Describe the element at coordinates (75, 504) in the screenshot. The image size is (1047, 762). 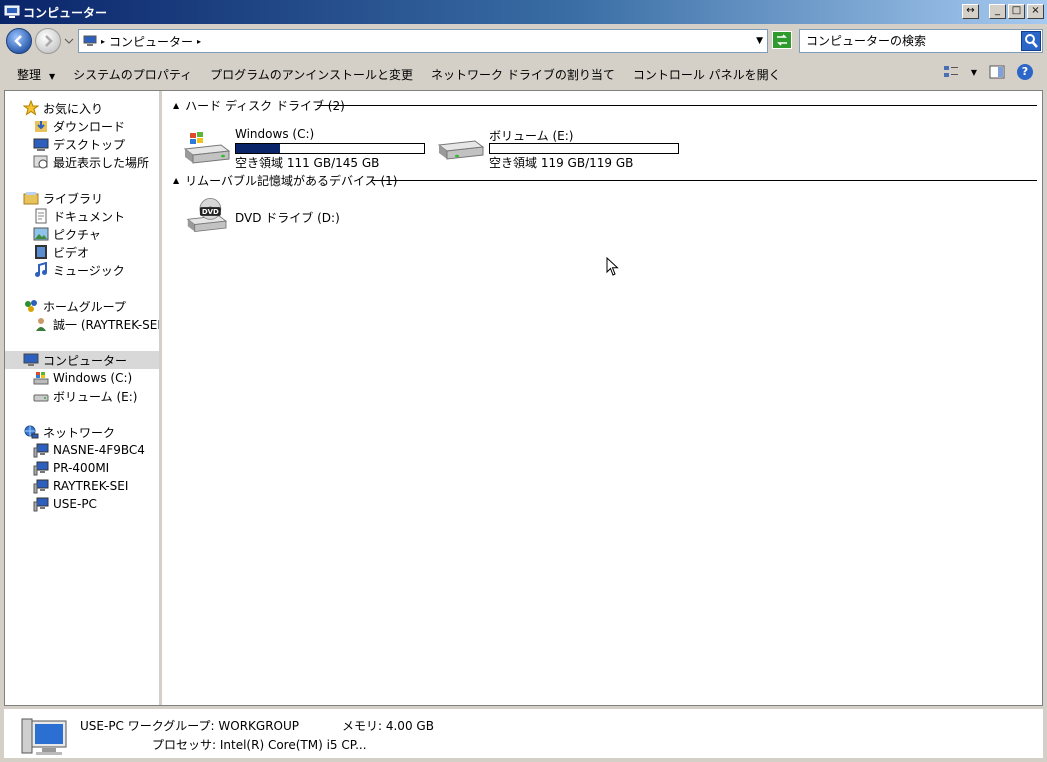
I see `nav-network-pc-4-label: USE-PC` at that location.